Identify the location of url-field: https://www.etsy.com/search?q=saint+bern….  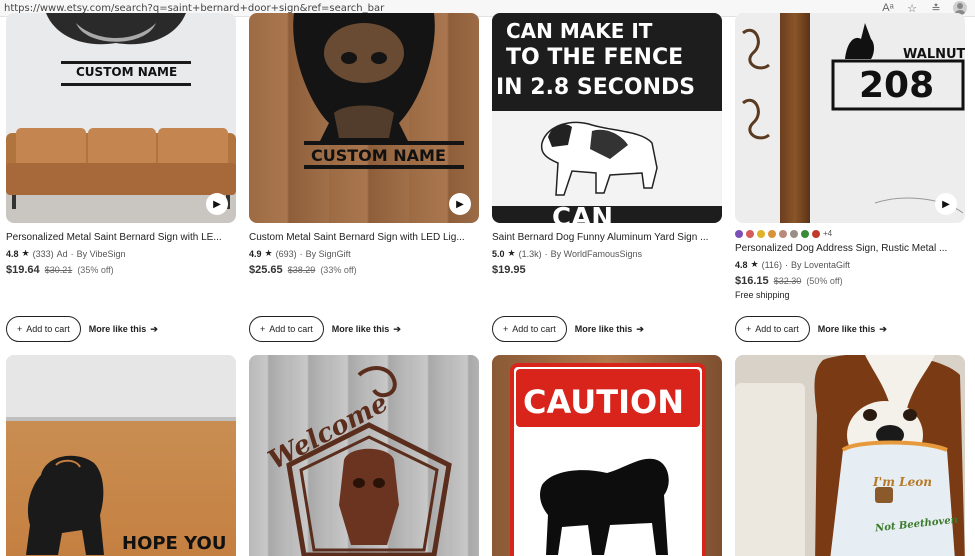
(440, 8).